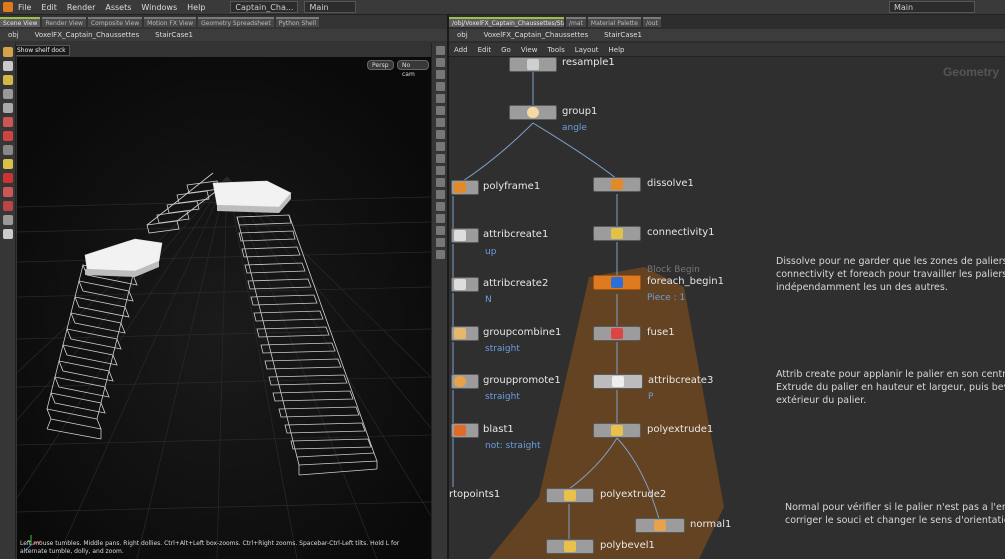 This screenshot has height=559, width=1005. Describe the element at coordinates (81, 7) in the screenshot. I see `menu-render: Render` at that location.